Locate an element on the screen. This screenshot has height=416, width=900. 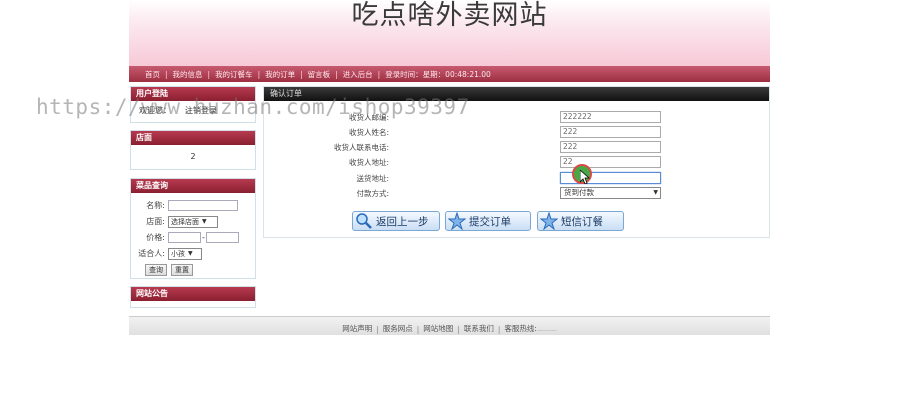
hotline-label: 客服热线: is located at coordinates (520, 328).